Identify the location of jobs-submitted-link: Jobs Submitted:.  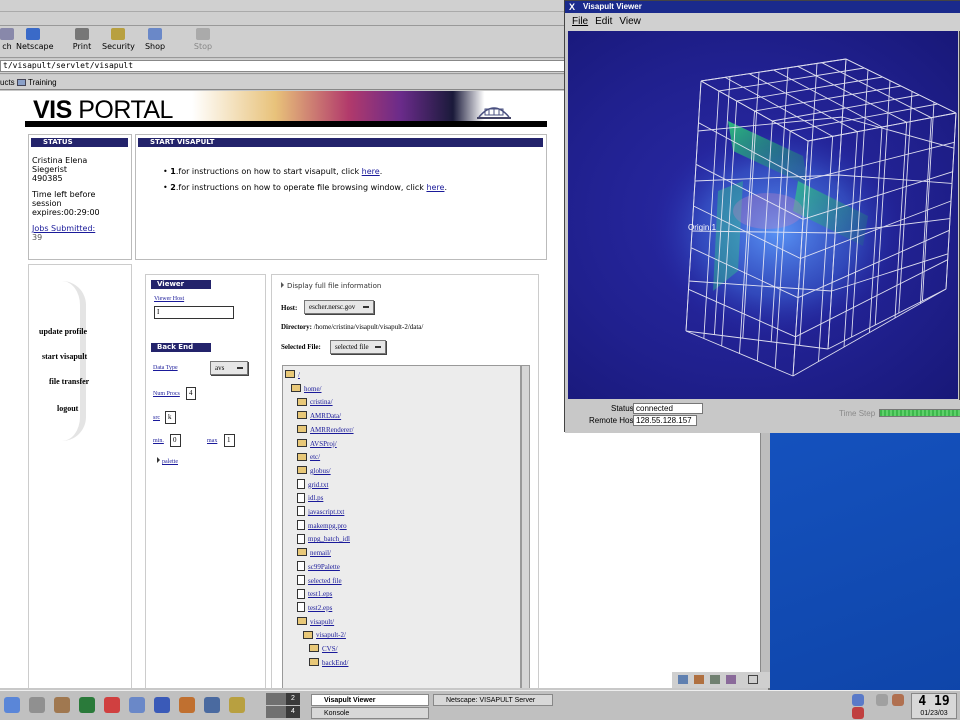
(63, 228).